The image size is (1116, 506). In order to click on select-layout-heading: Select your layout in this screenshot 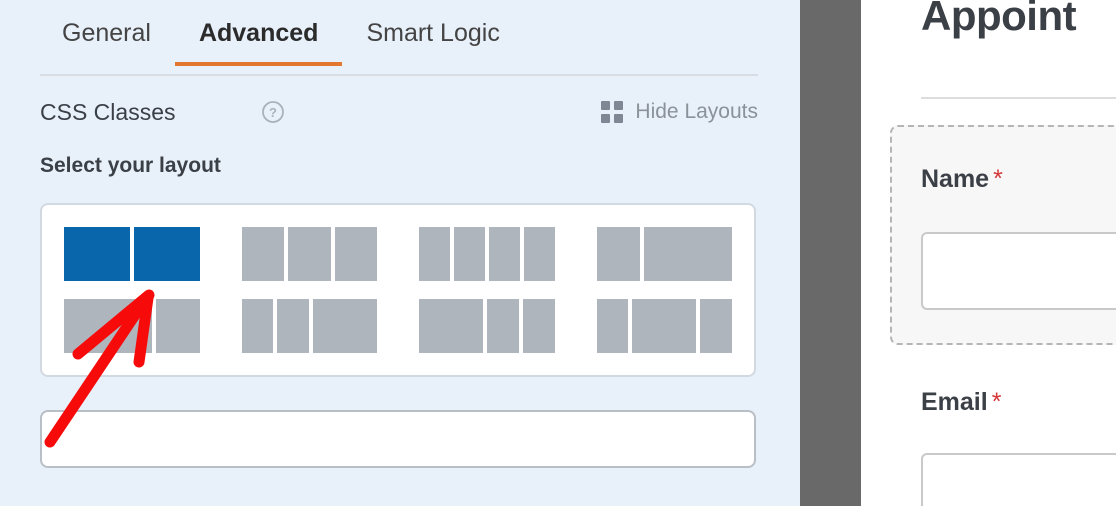, I will do `click(130, 165)`.